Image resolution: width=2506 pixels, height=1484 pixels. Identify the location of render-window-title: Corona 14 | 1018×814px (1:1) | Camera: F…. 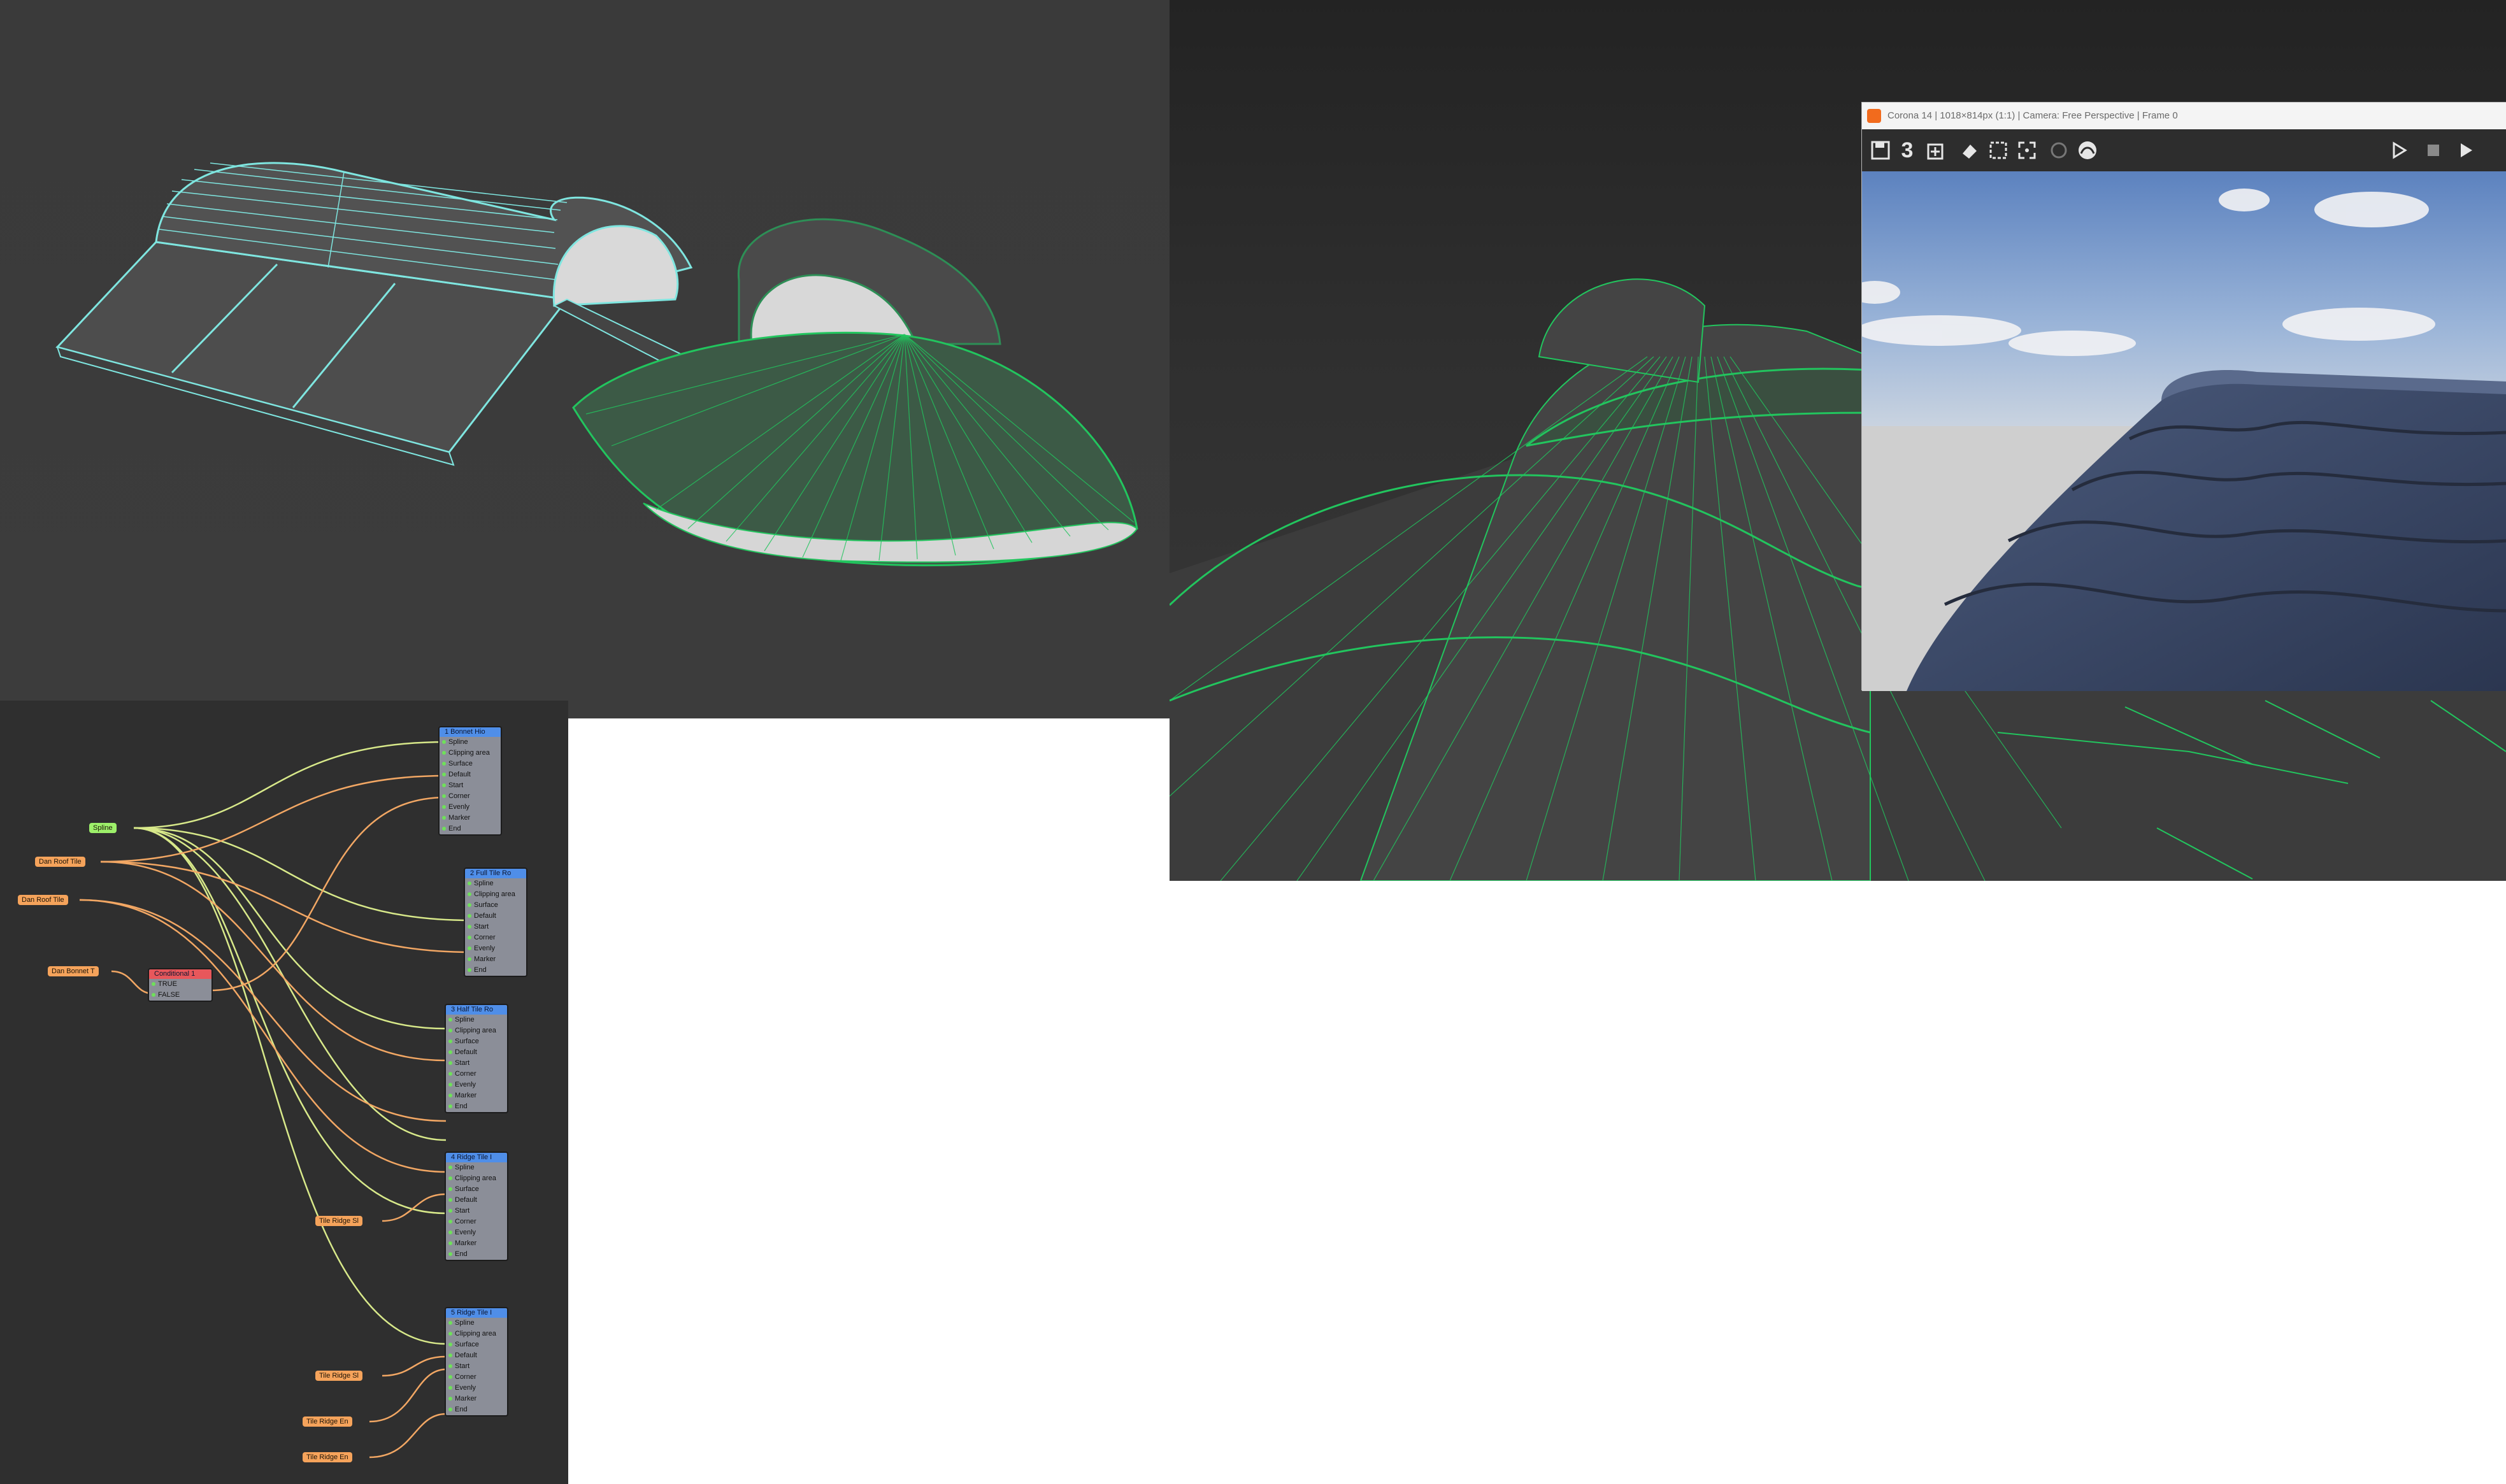
(2032, 115).